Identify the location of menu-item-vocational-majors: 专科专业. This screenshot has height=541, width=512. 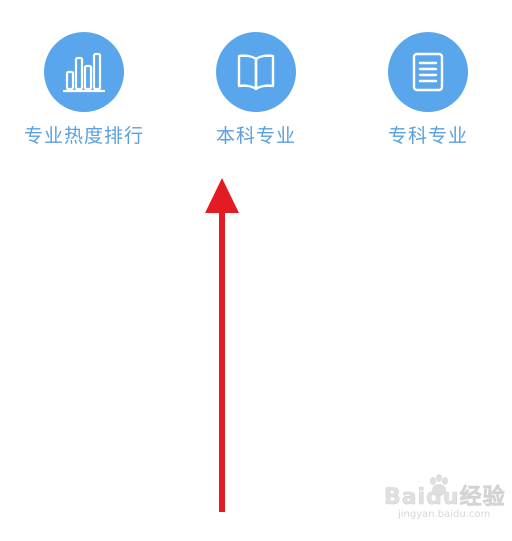
(427, 97).